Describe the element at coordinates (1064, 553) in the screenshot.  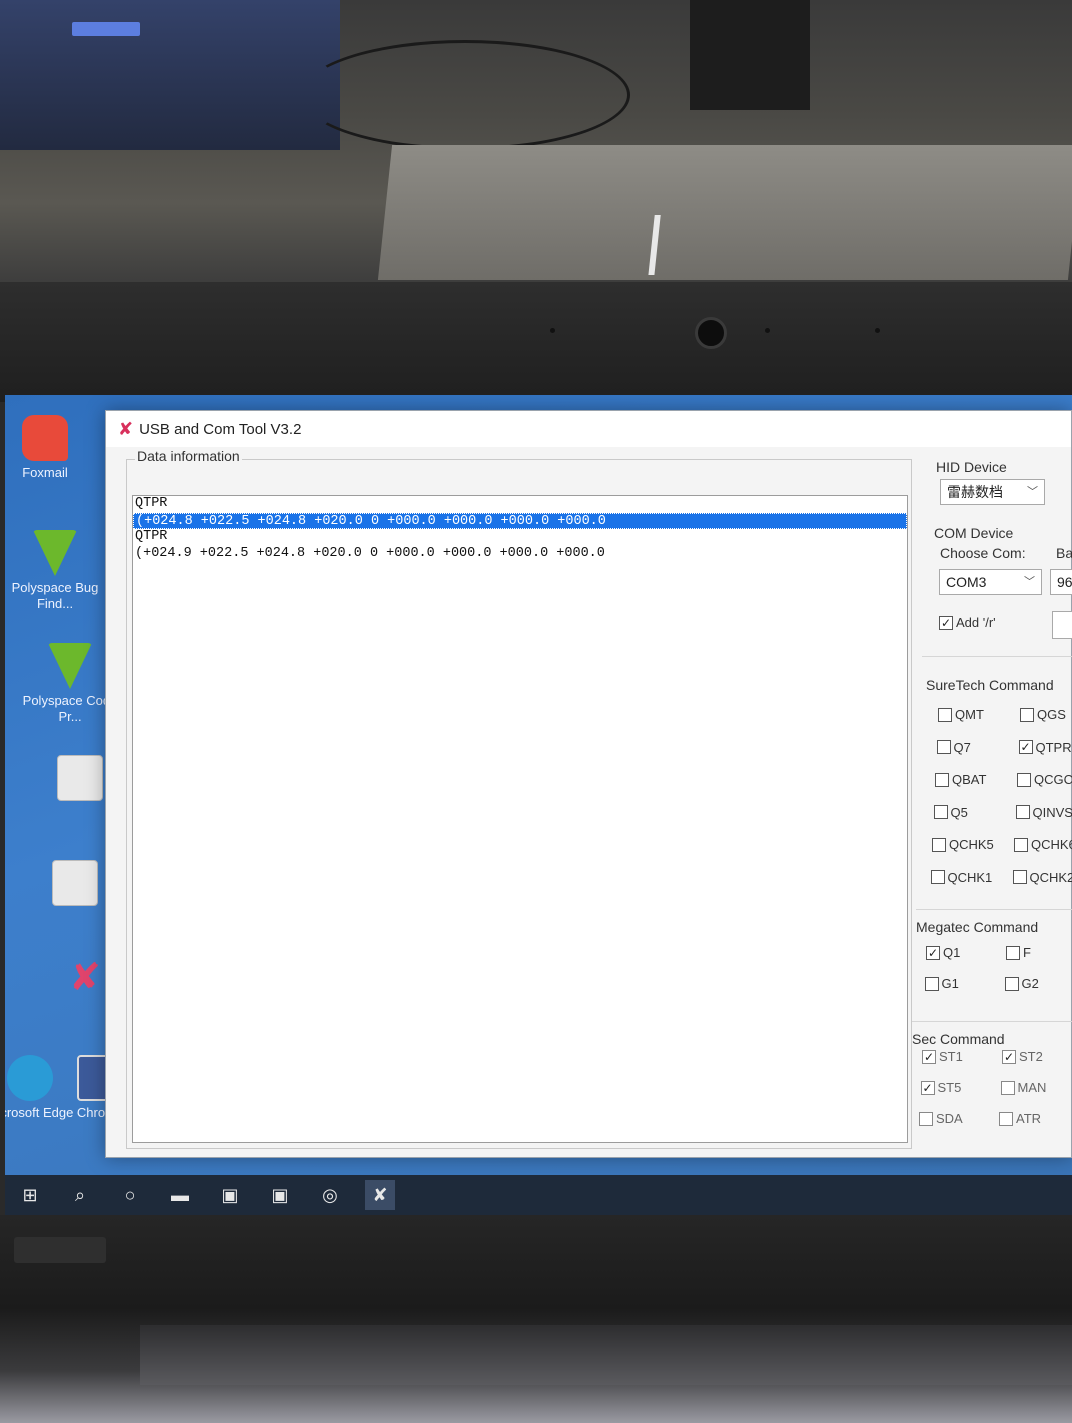
I see `baud-label: Ba` at that location.